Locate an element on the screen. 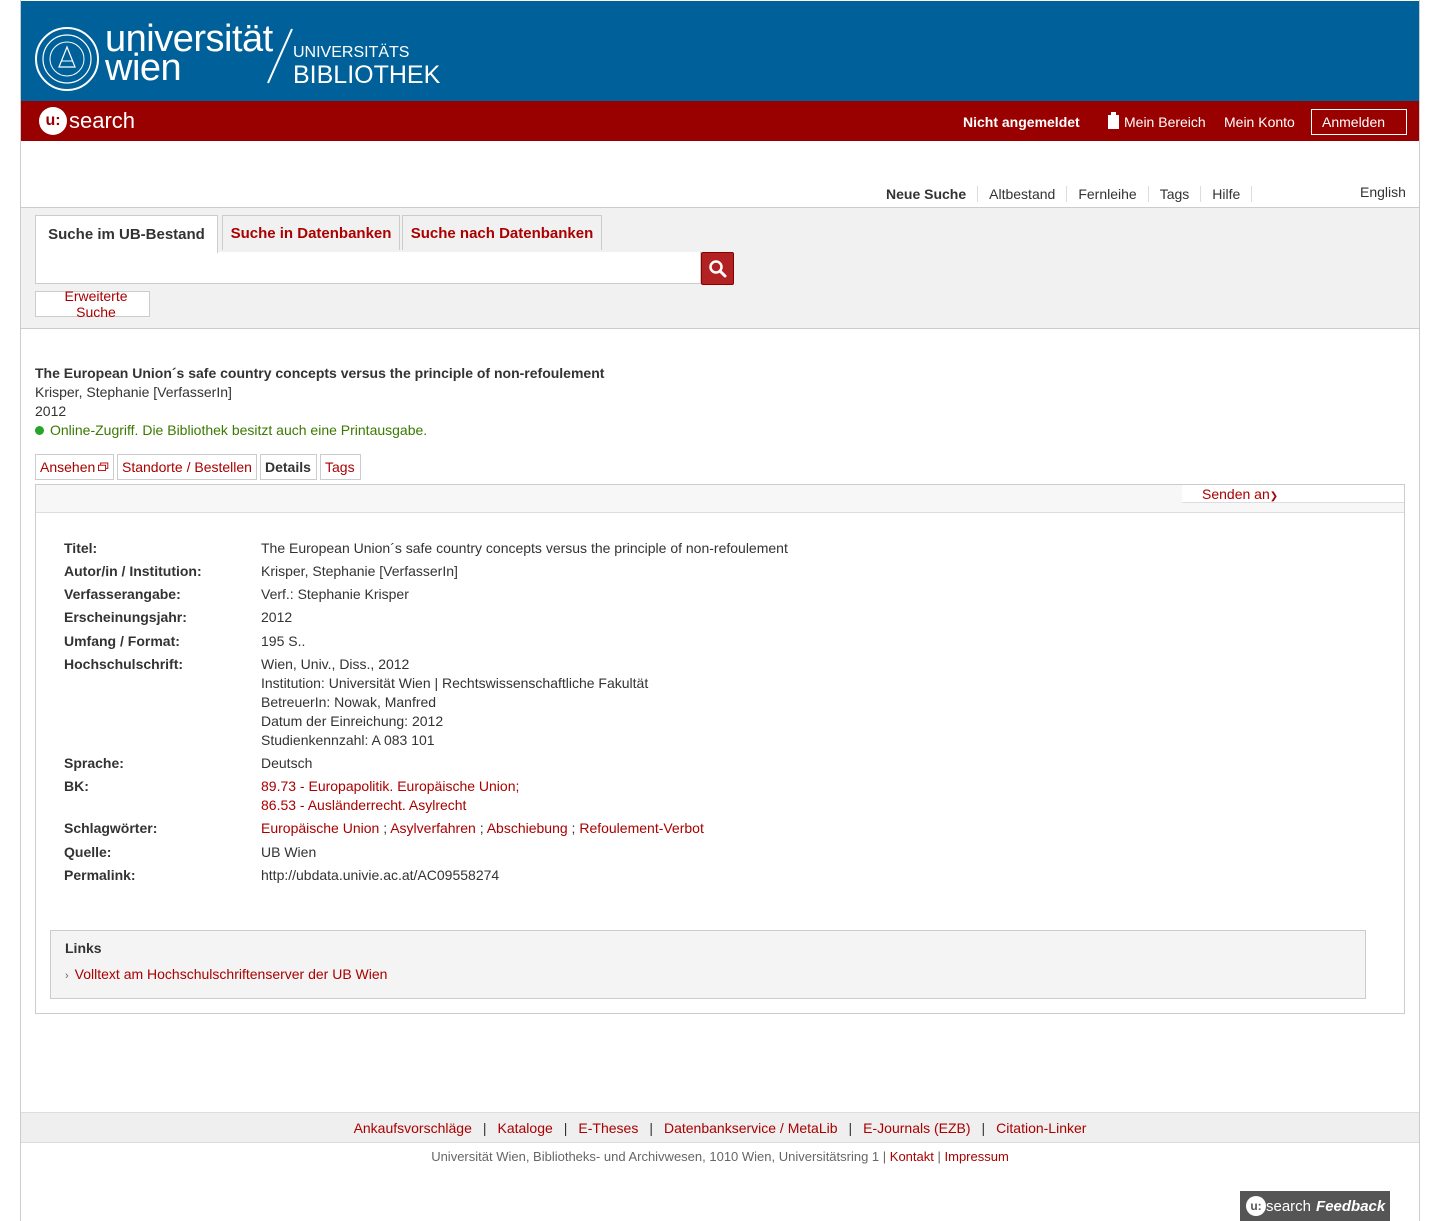 This screenshot has width=1440, height=1221. kontakt-link: Kontakt is located at coordinates (912, 1156).